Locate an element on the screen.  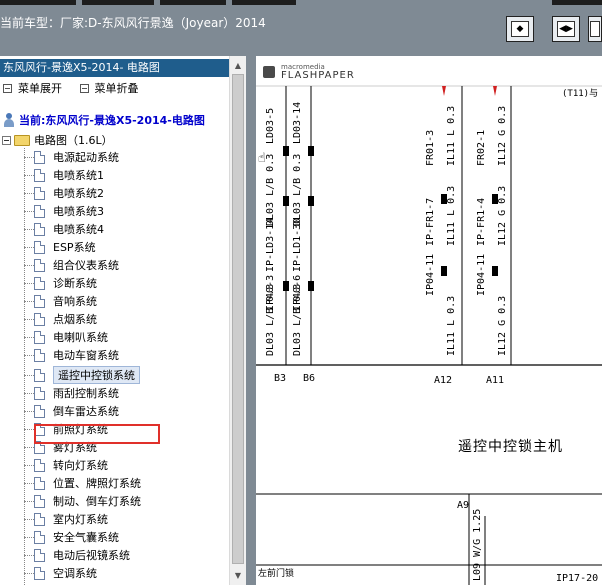
menu-expand-button: 菜单展开 is located at coordinates (32, 88).